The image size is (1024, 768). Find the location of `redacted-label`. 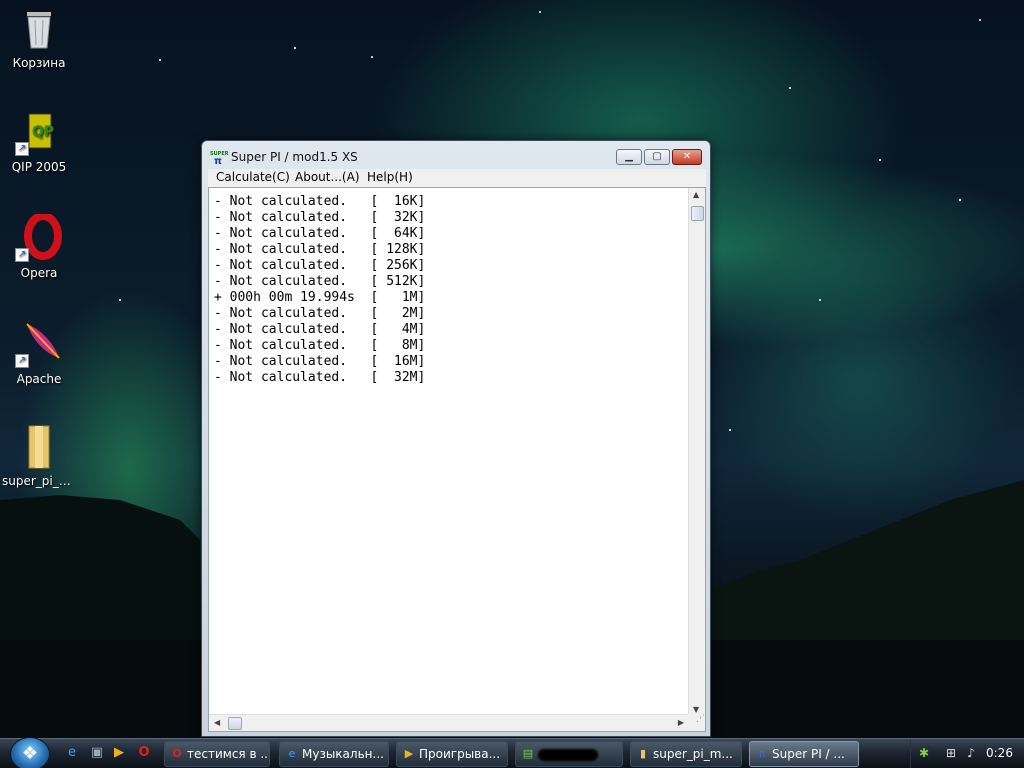

redacted-label is located at coordinates (568, 754).